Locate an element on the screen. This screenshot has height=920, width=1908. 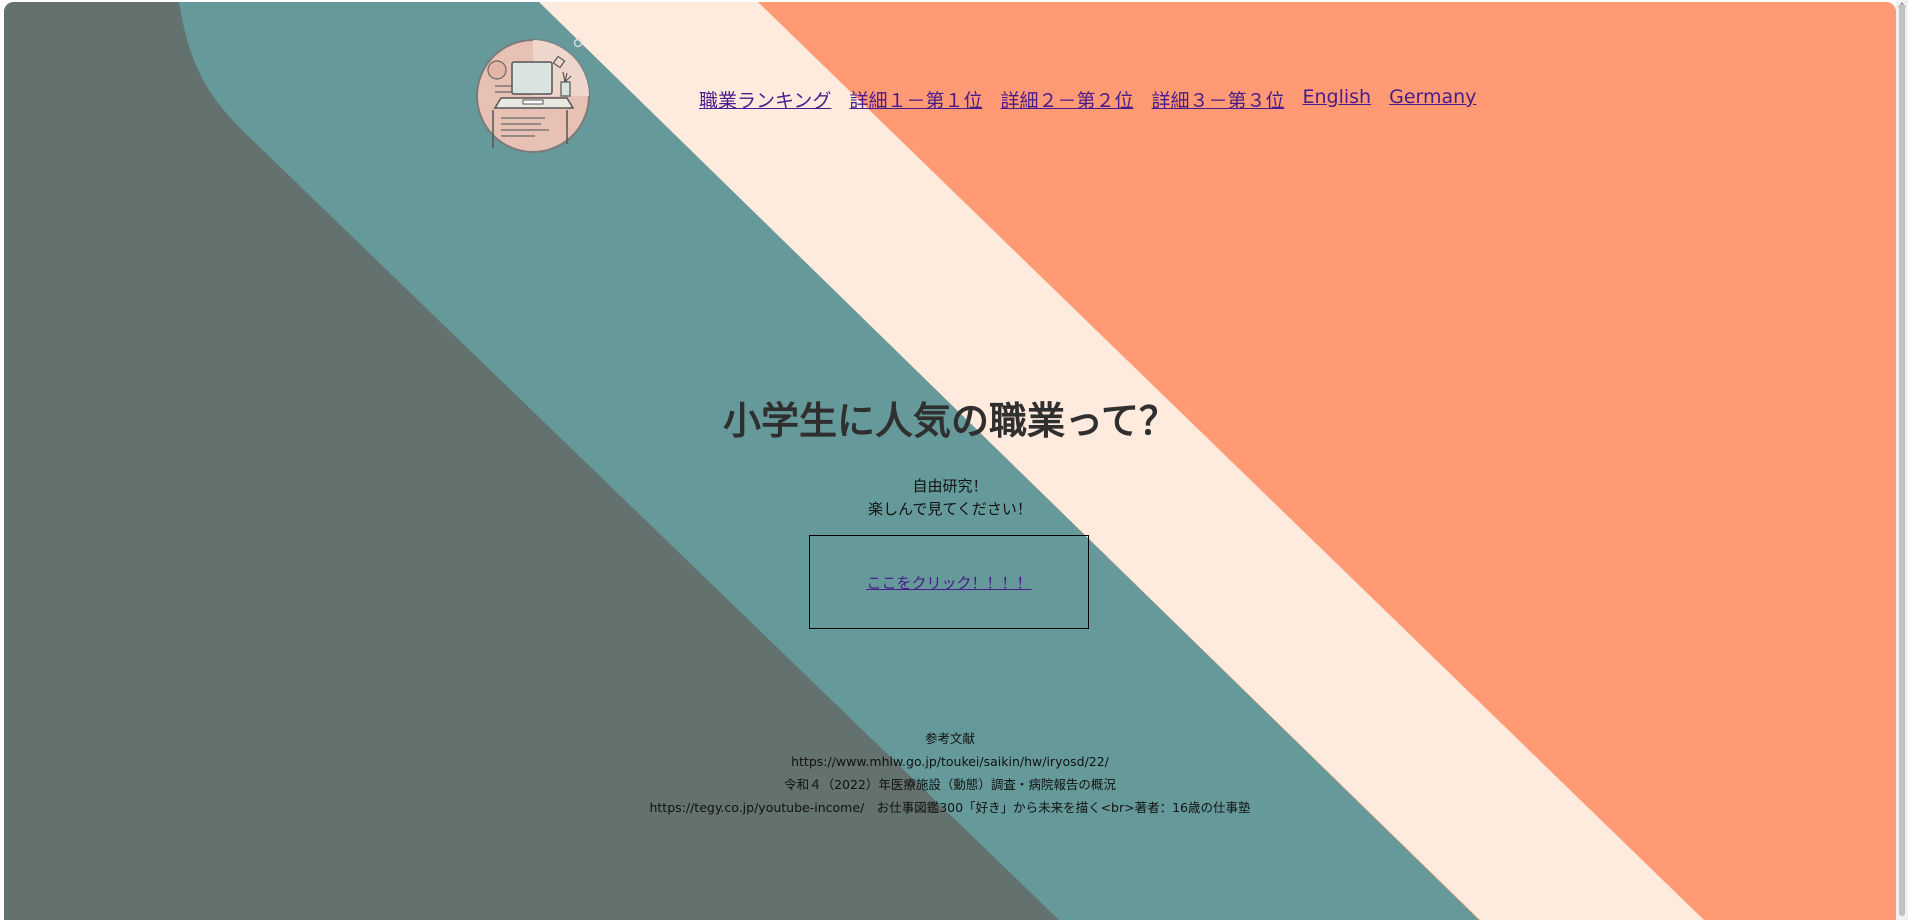
references-heading: 参考文献 is located at coordinates (949, 738).